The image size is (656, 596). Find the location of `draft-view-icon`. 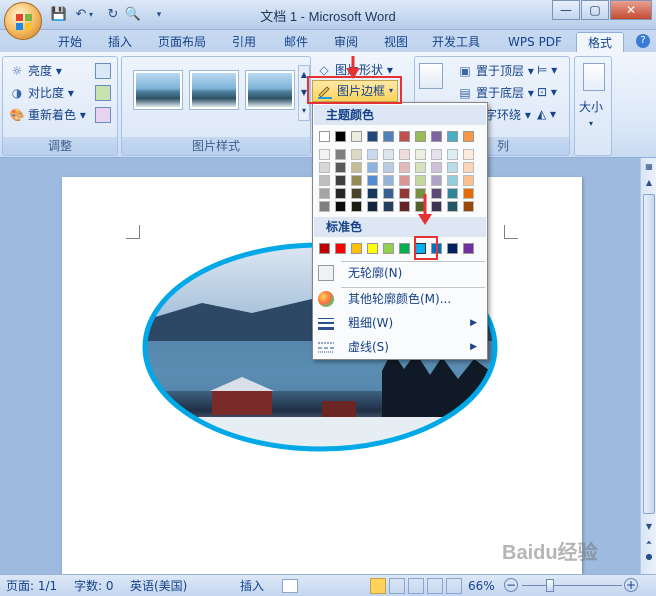

draft-view-icon is located at coordinates (454, 586).